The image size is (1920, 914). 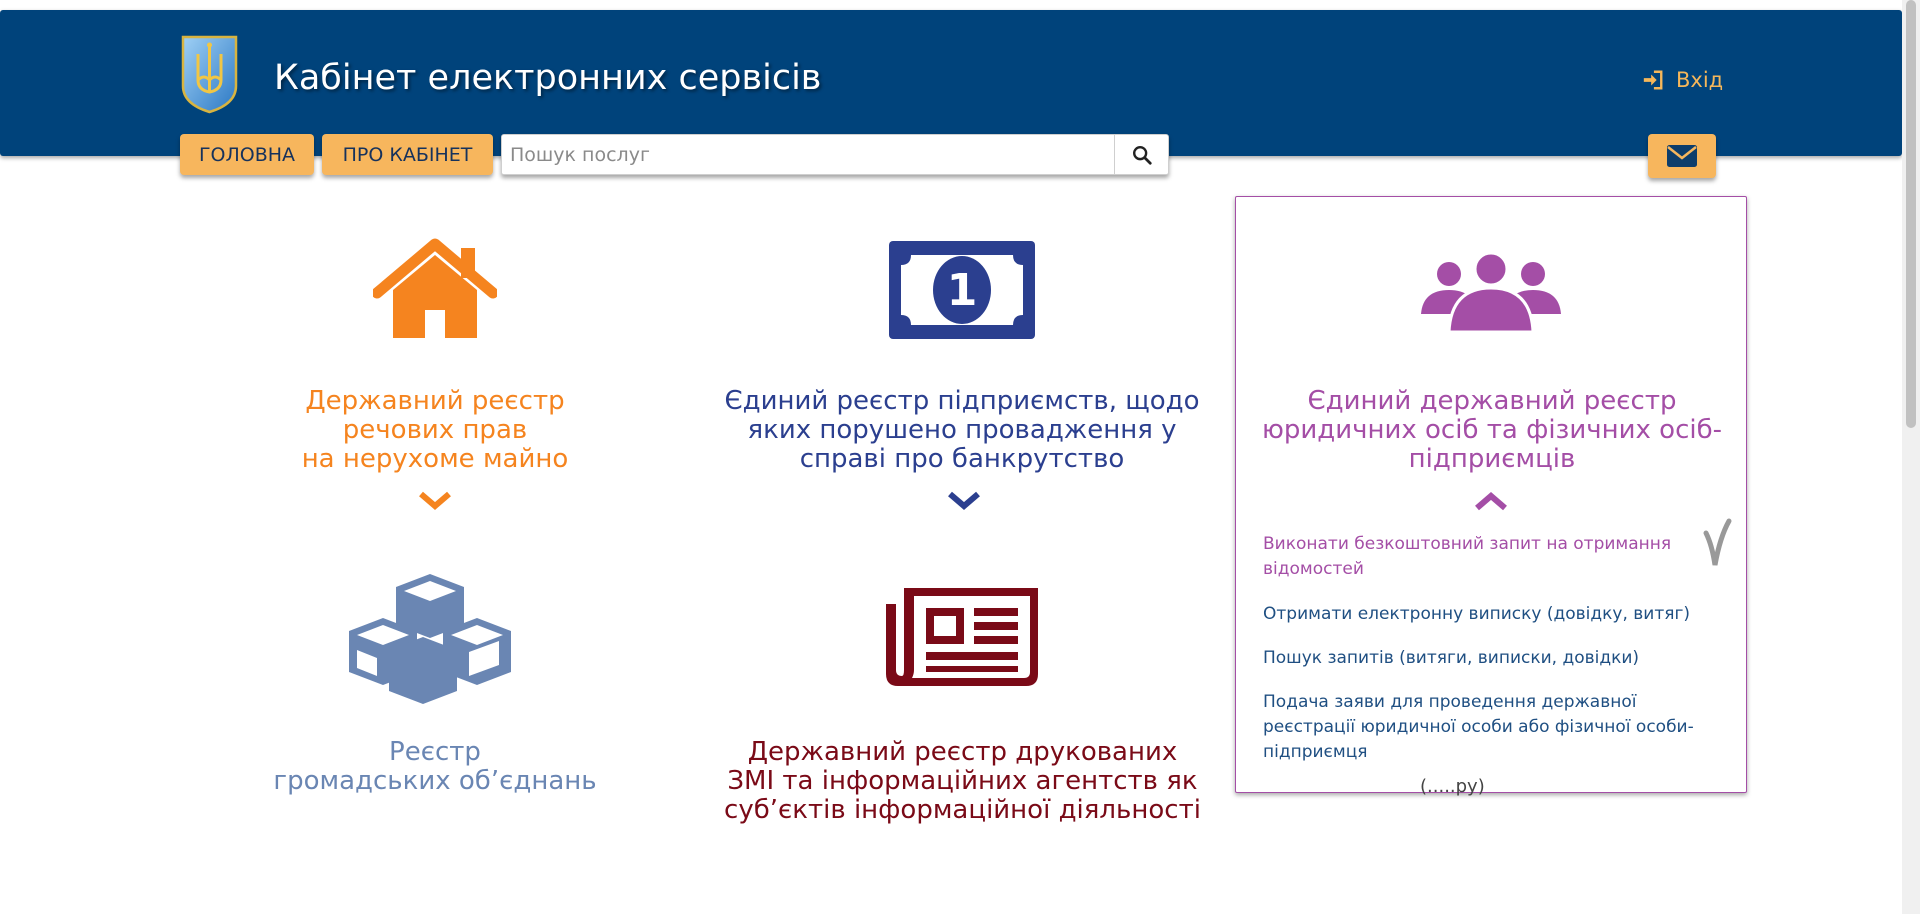 What do you see at coordinates (435, 288) in the screenshot?
I see `house-icon` at bounding box center [435, 288].